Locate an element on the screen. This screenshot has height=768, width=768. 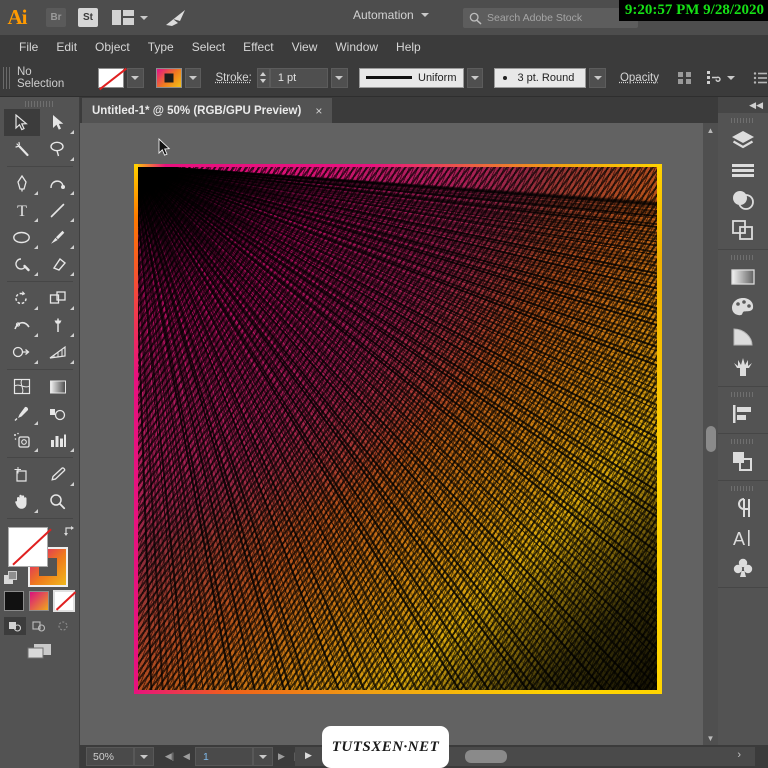
align-panel-icon is located at coordinates (743, 414).